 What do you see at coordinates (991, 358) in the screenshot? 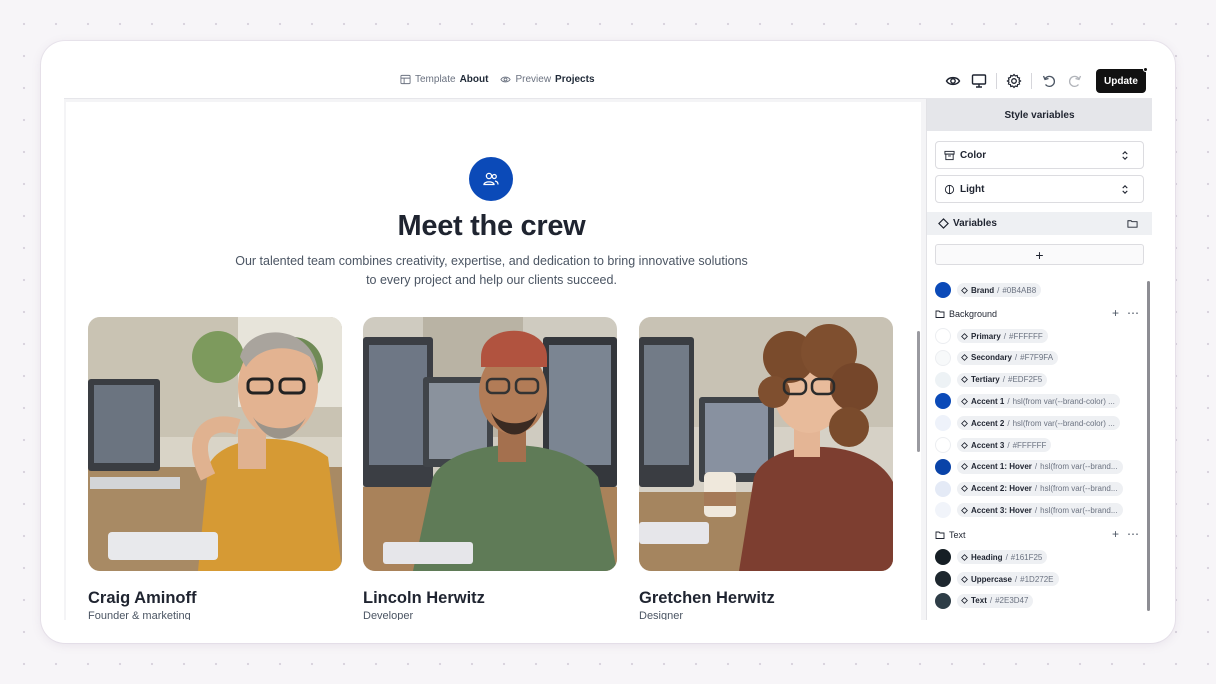
I see `variable-name: Secondary` at bounding box center [991, 358].